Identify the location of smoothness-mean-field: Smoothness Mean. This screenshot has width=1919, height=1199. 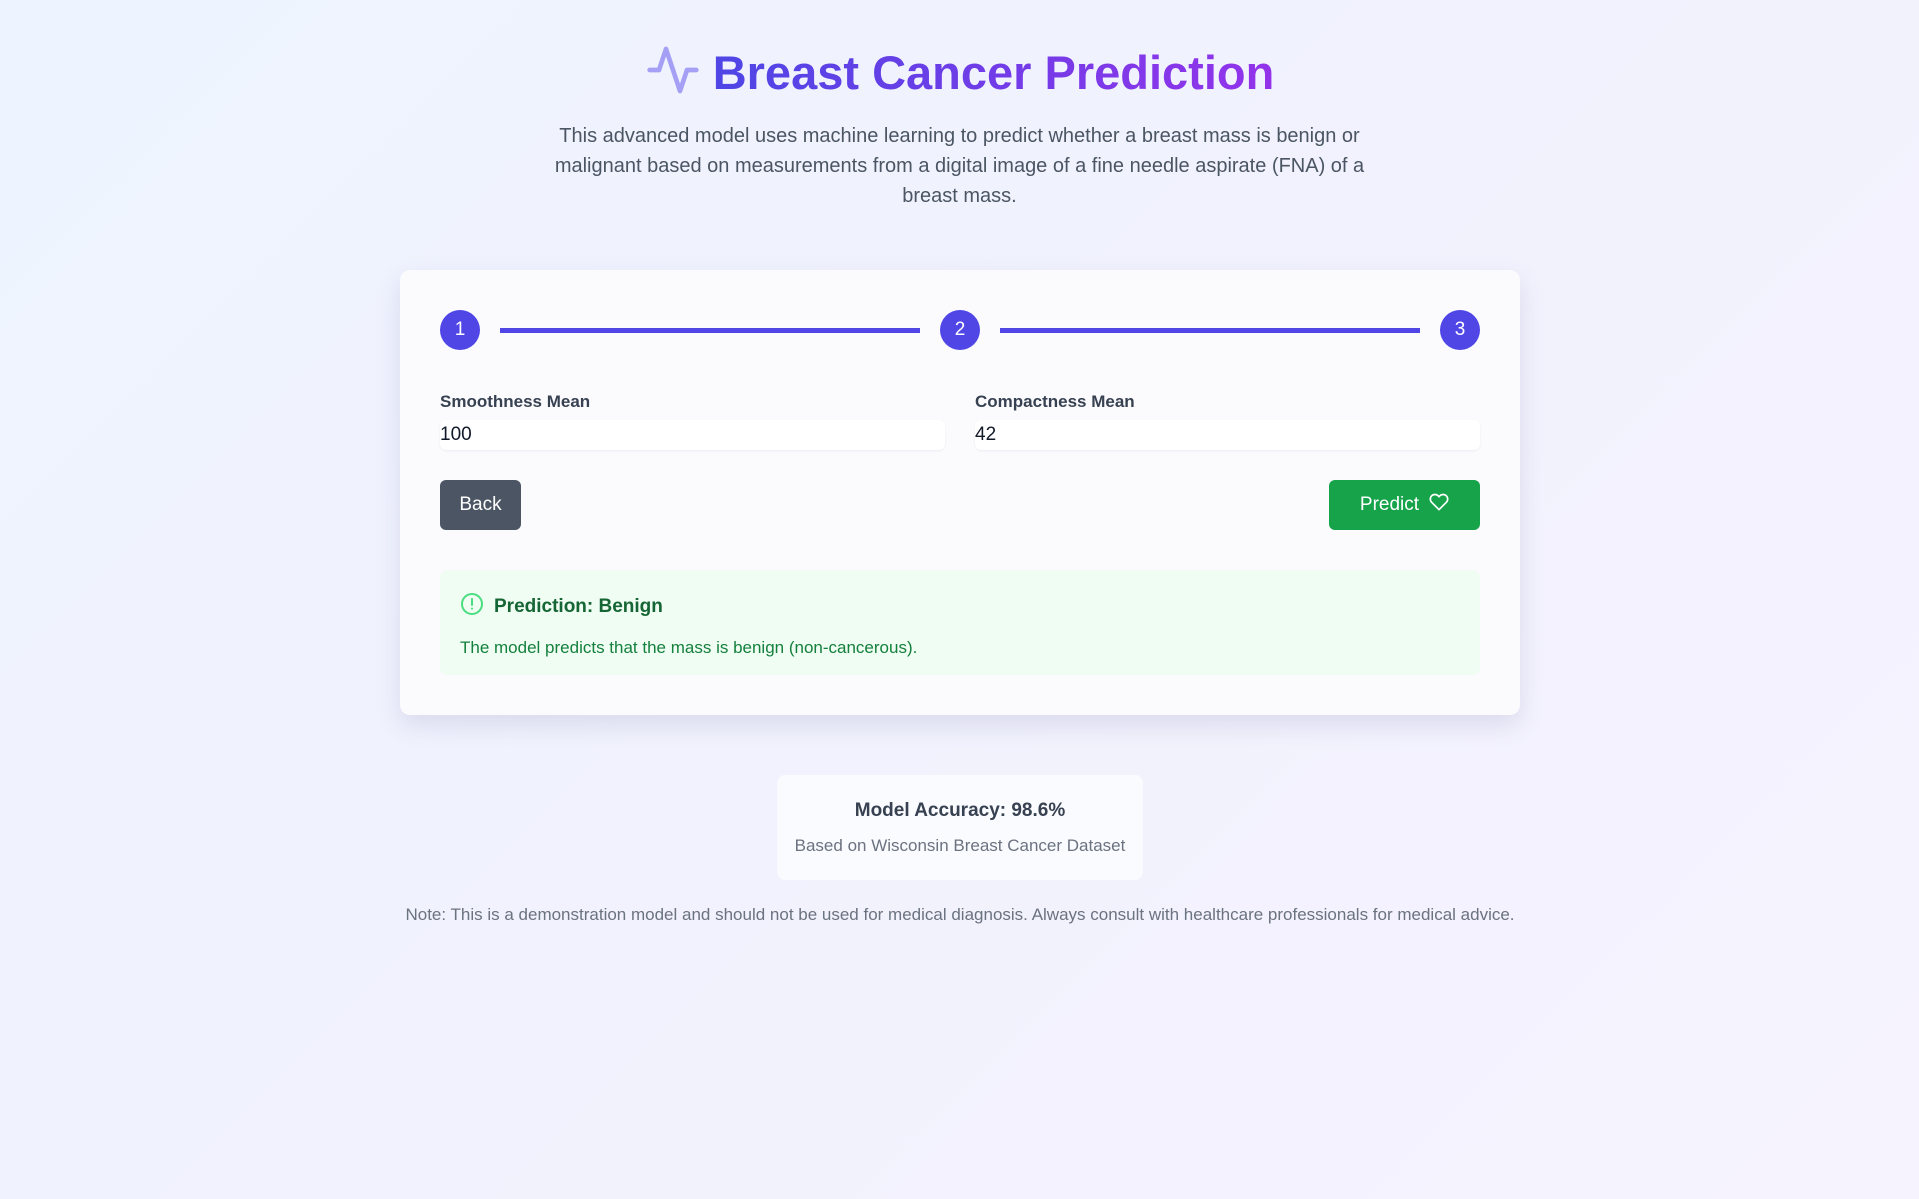
(692, 421).